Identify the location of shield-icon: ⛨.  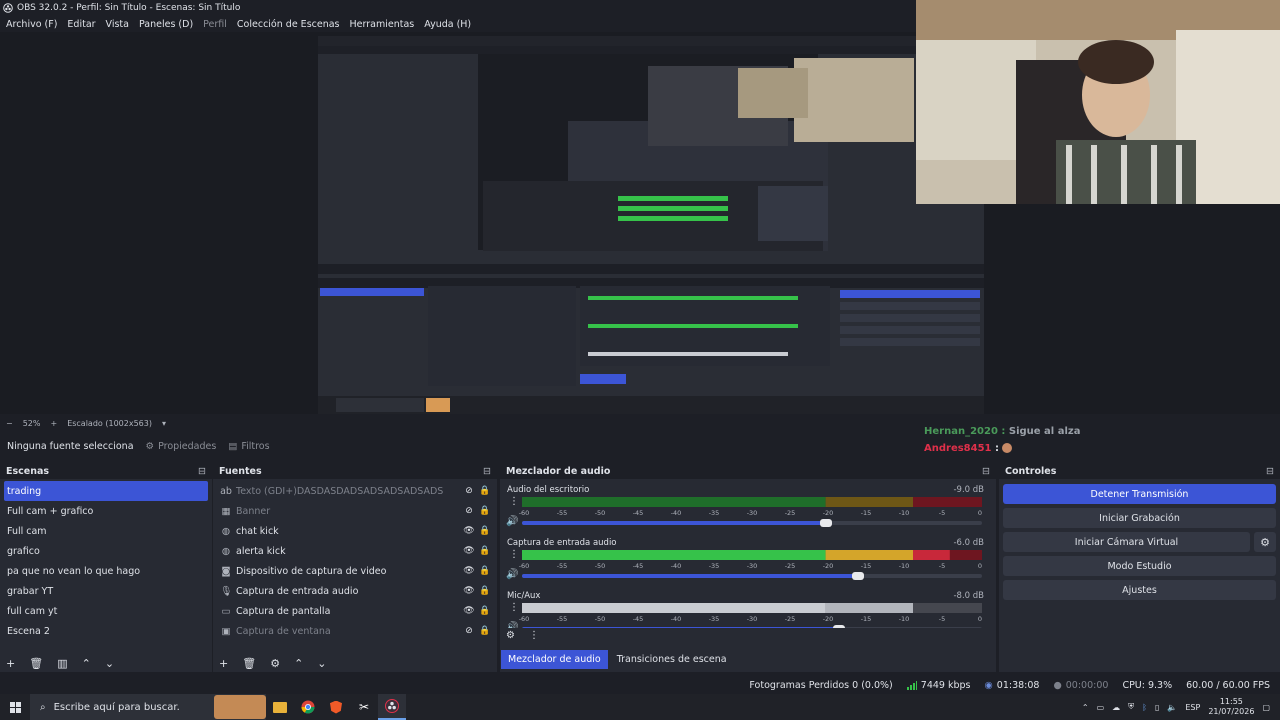
(1131, 707).